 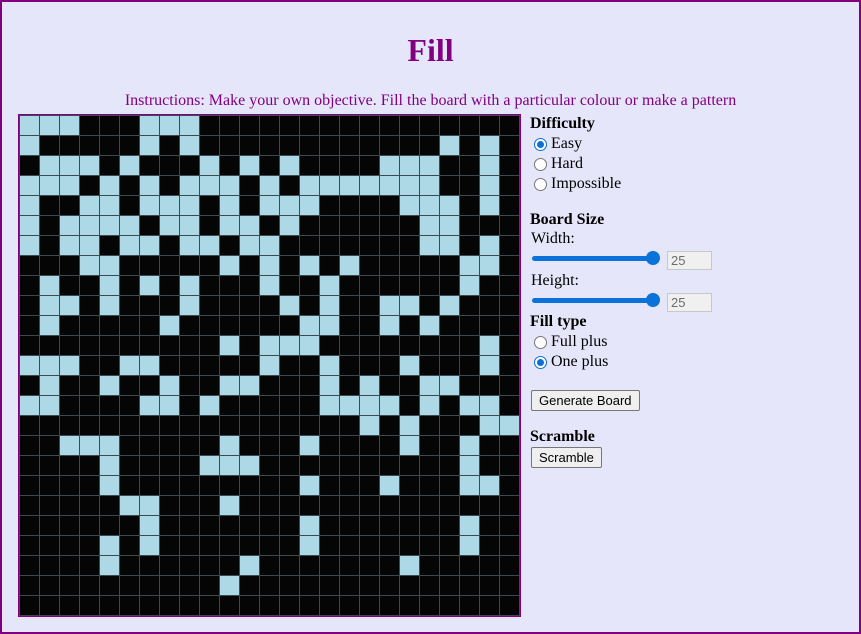 I want to click on difficulty-impossible-label: Impossible, so click(x=586, y=184).